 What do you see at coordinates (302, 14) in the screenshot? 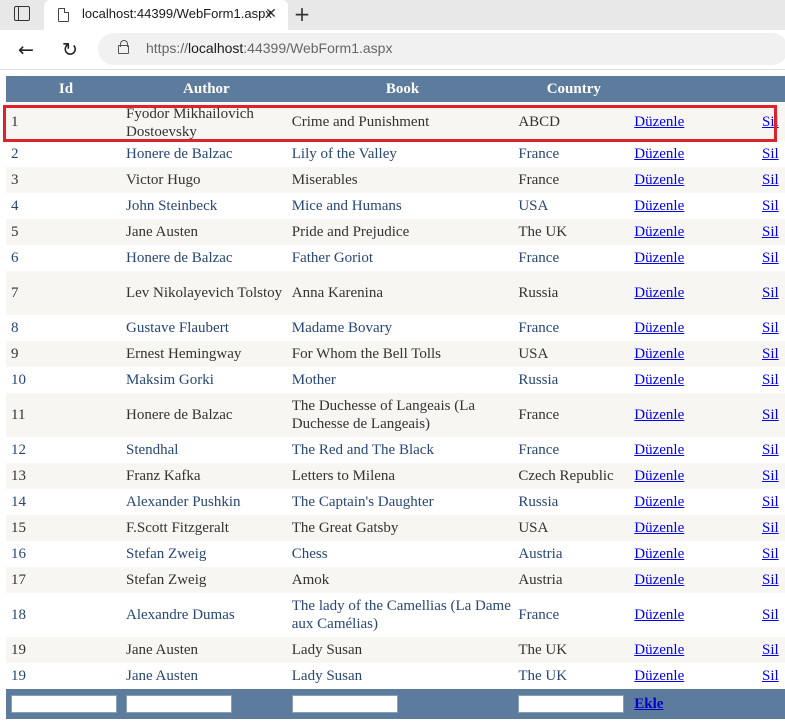
I see `new-tab-icon: +` at bounding box center [302, 14].